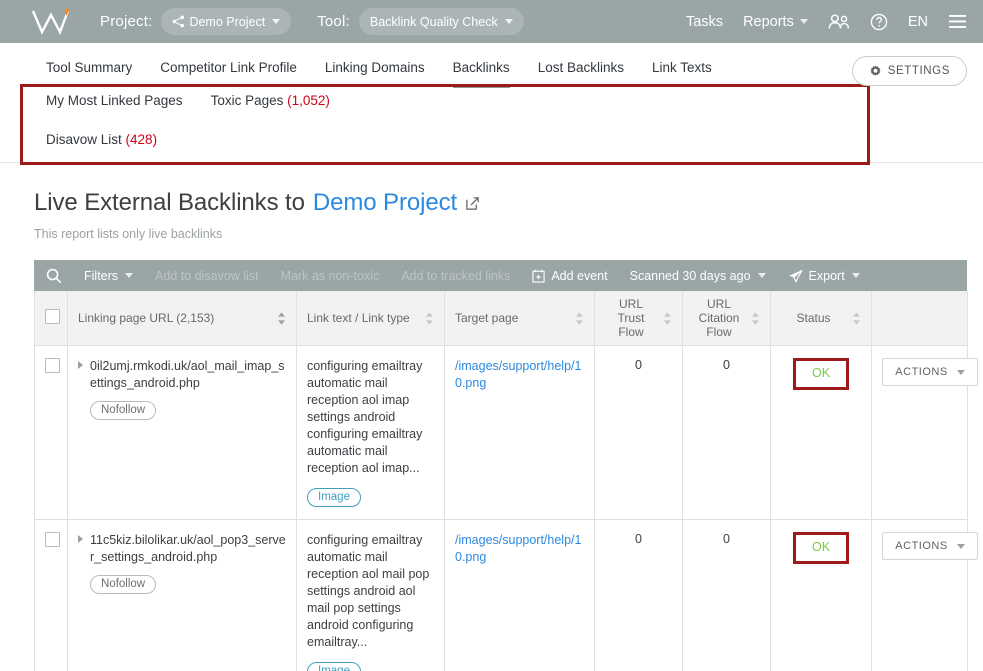 This screenshot has width=983, height=671. I want to click on tasks-link: Tasks, so click(704, 22).